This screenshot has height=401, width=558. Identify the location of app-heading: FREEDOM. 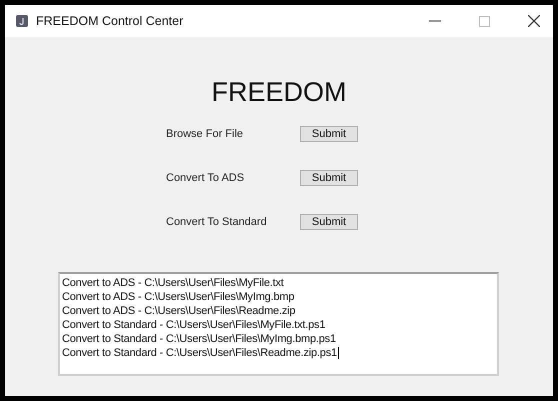
(279, 93).